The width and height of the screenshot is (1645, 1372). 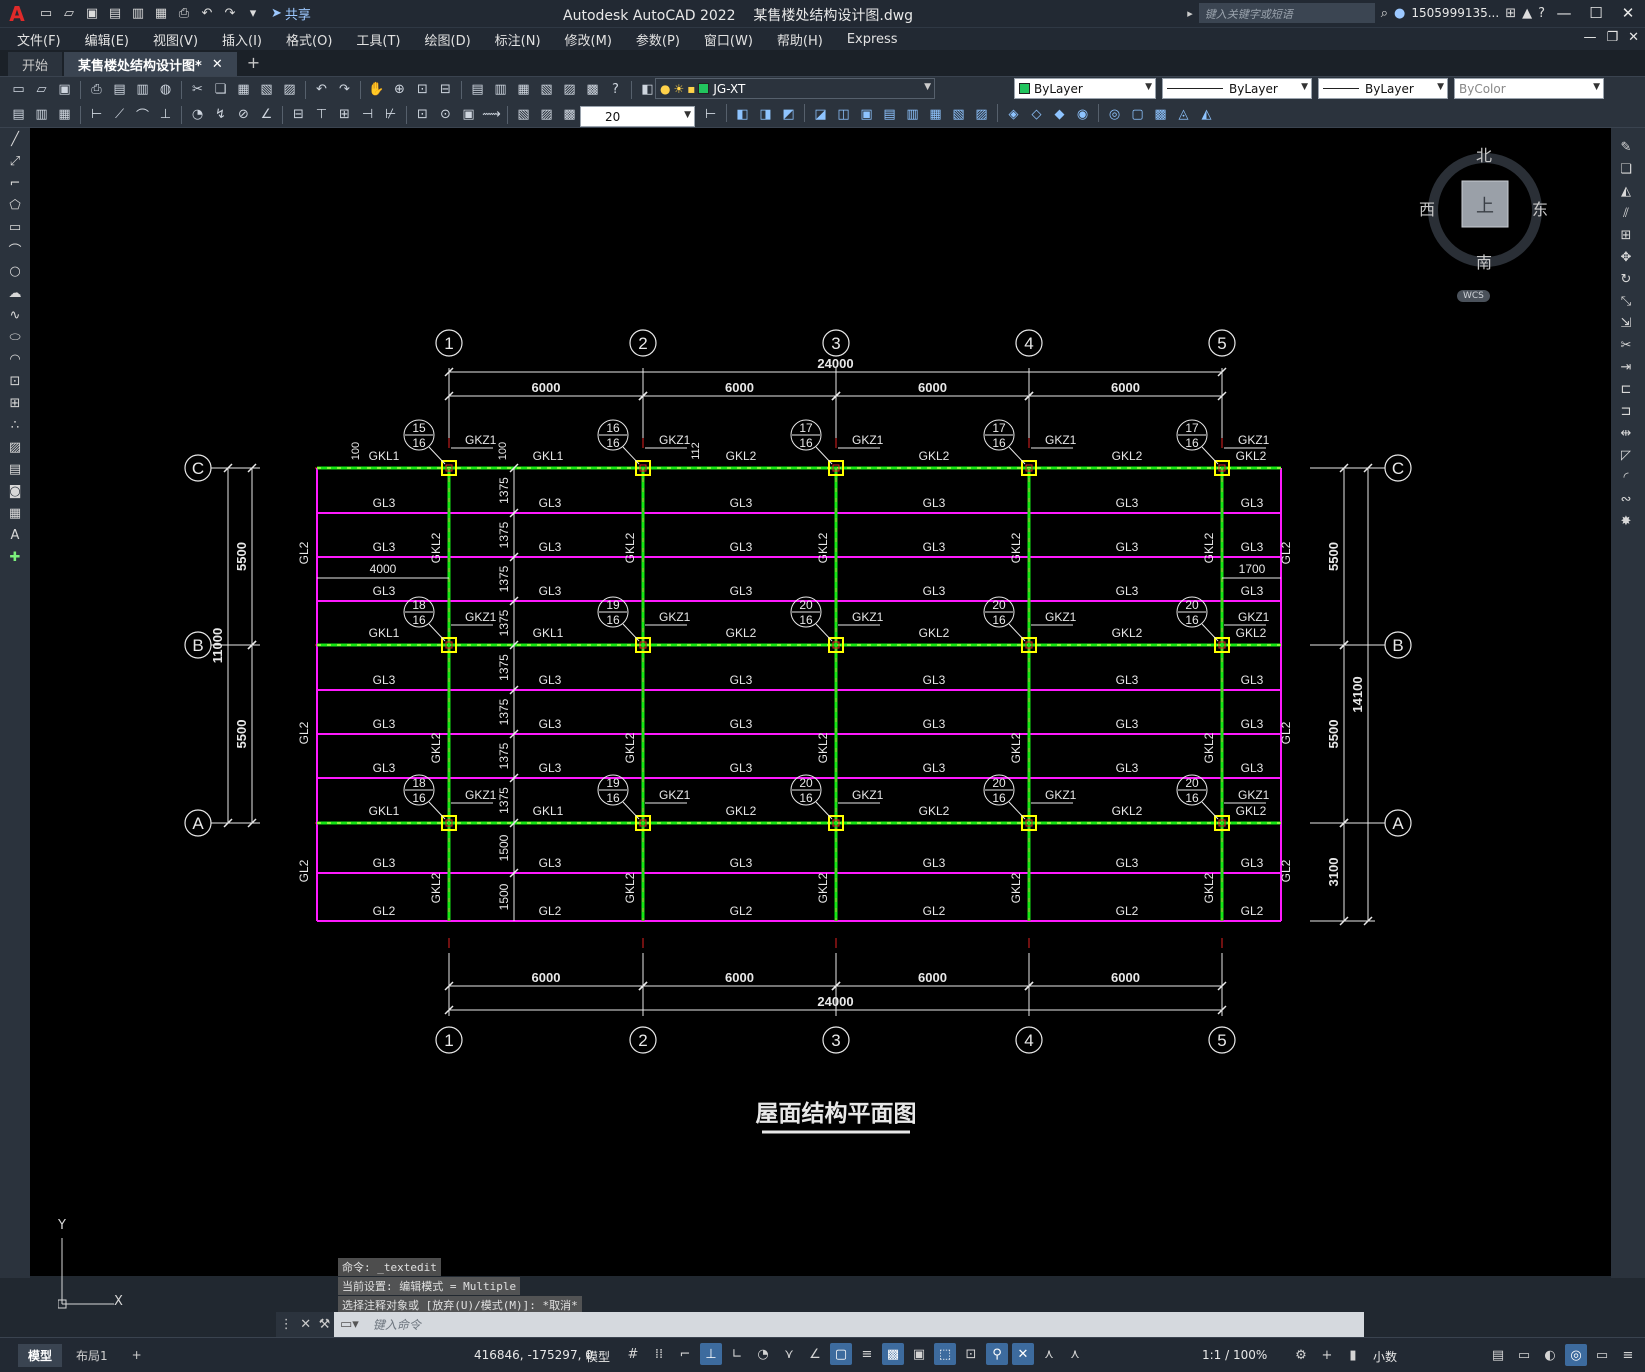 What do you see at coordinates (253, 14) in the screenshot?
I see `customize-qat-icon: ▾` at bounding box center [253, 14].